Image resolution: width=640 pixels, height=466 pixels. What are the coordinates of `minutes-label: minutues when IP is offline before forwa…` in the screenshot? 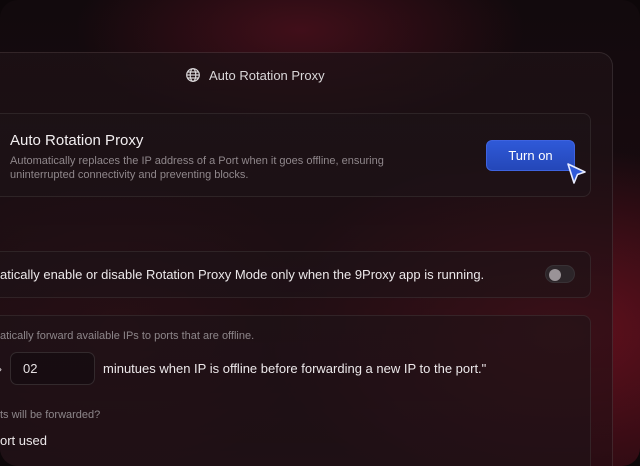 It's located at (295, 368).